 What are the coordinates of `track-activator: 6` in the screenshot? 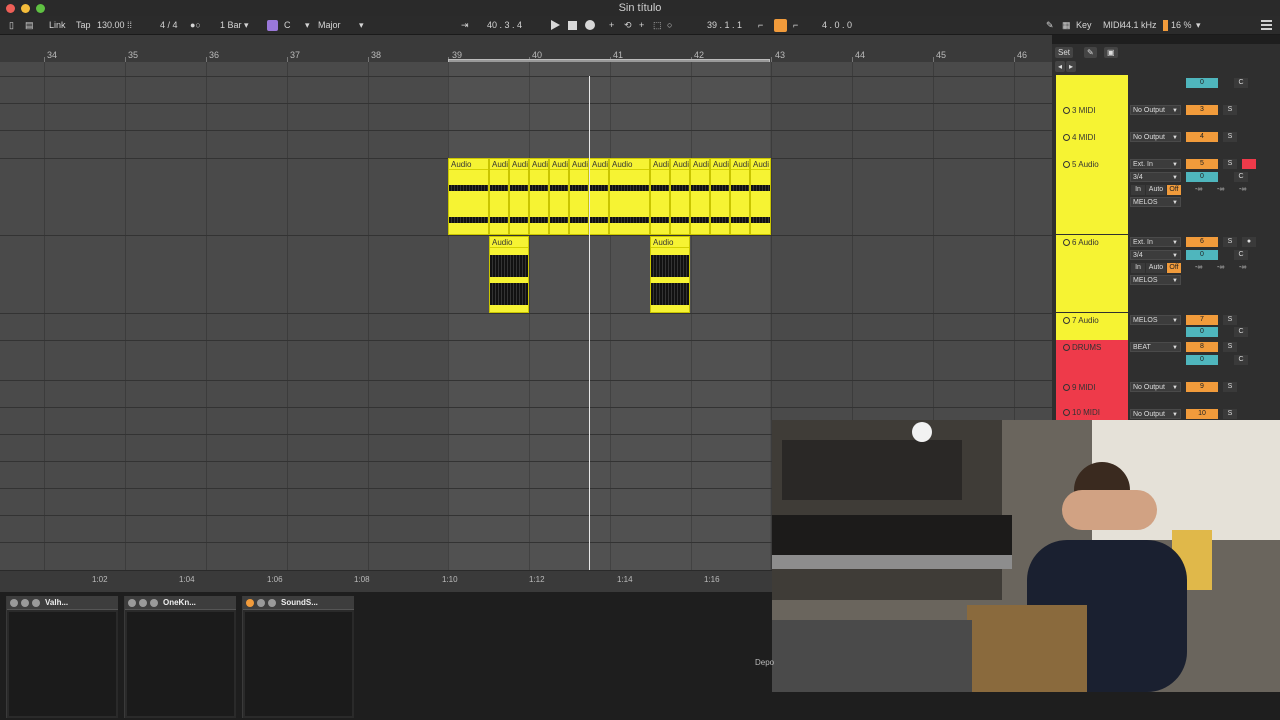 It's located at (1202, 242).